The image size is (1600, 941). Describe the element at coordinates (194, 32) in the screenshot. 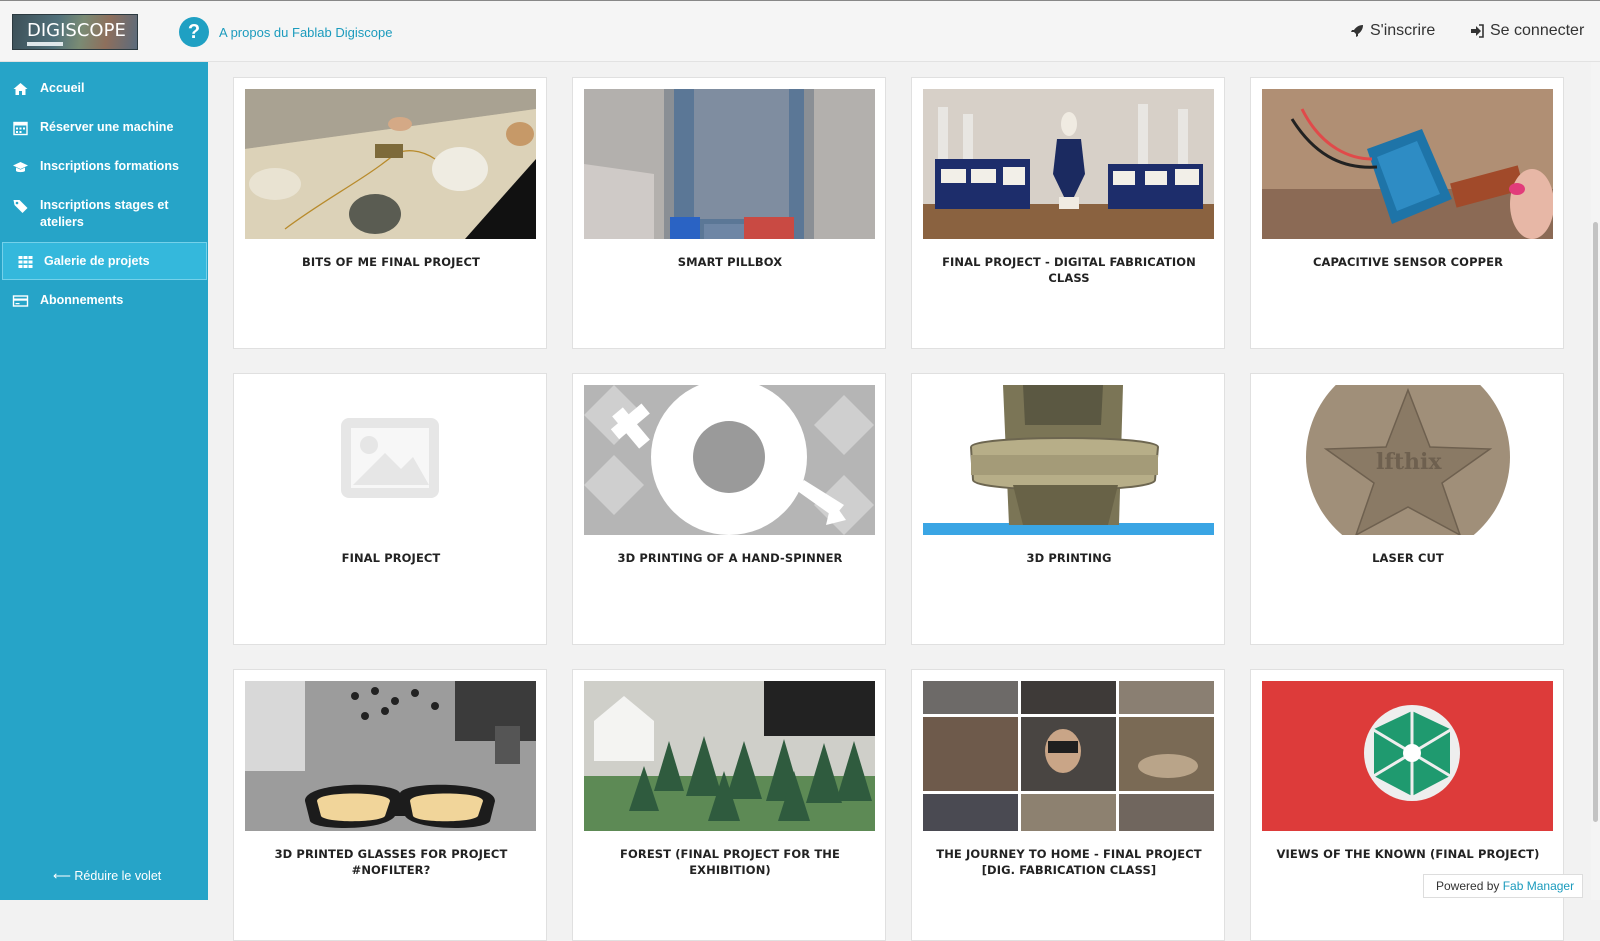

I see `help-icon: ?` at that location.